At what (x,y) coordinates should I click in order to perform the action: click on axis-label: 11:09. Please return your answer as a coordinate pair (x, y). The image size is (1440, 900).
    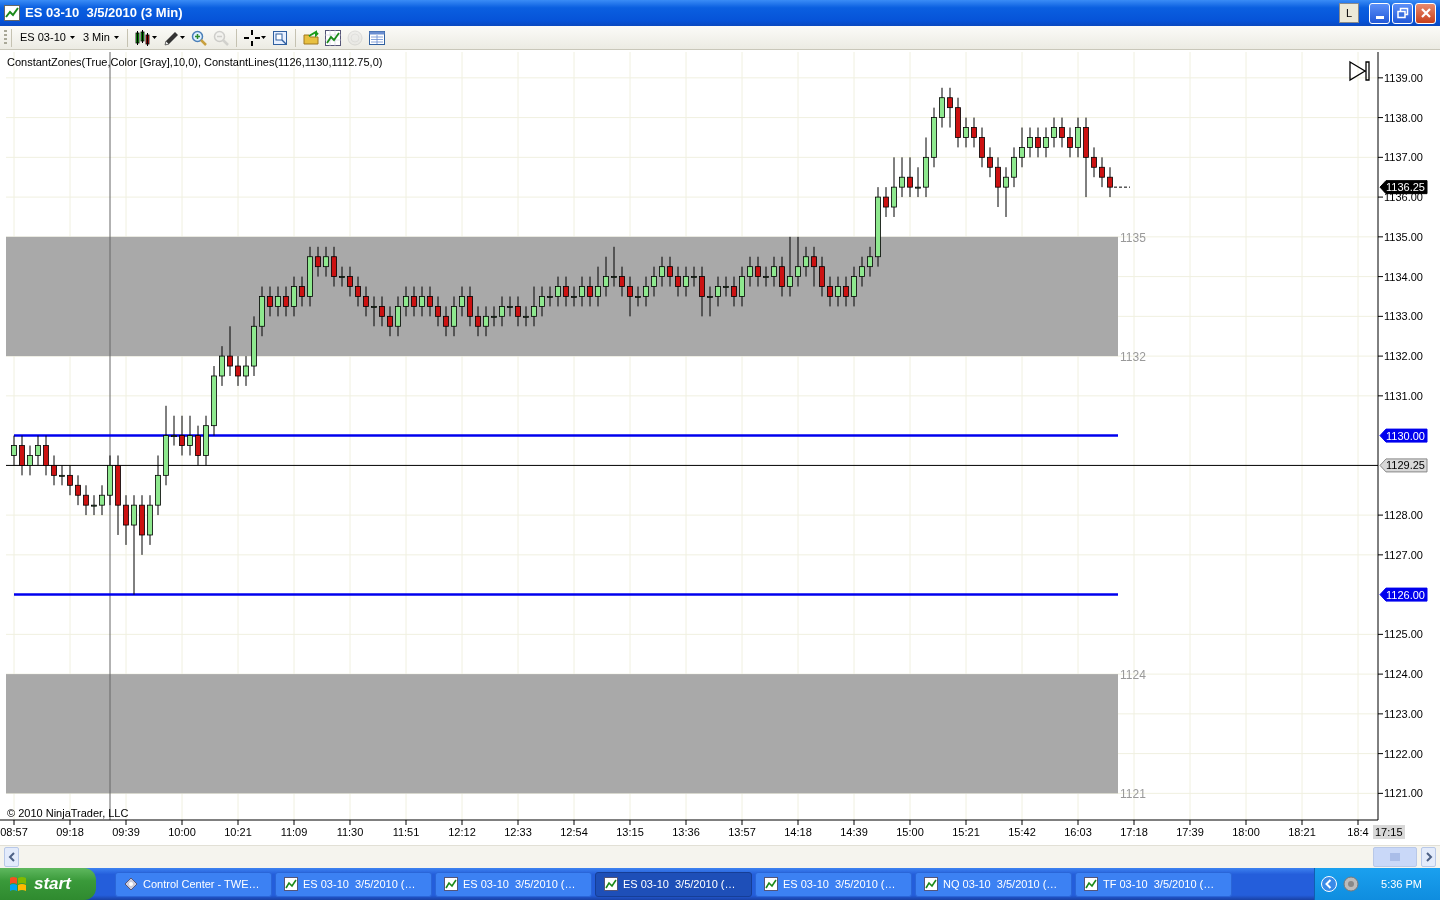
    Looking at the image, I should click on (294, 832).